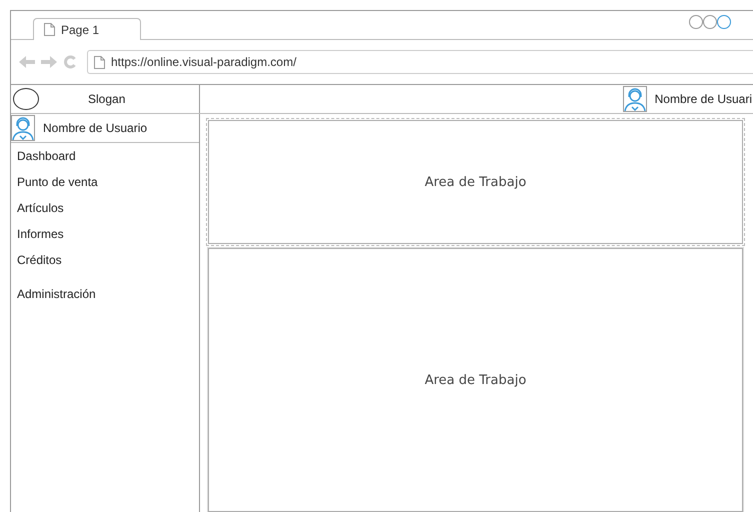 Image resolution: width=753 pixels, height=512 pixels. I want to click on nav-item: Punto de venta, so click(105, 182).